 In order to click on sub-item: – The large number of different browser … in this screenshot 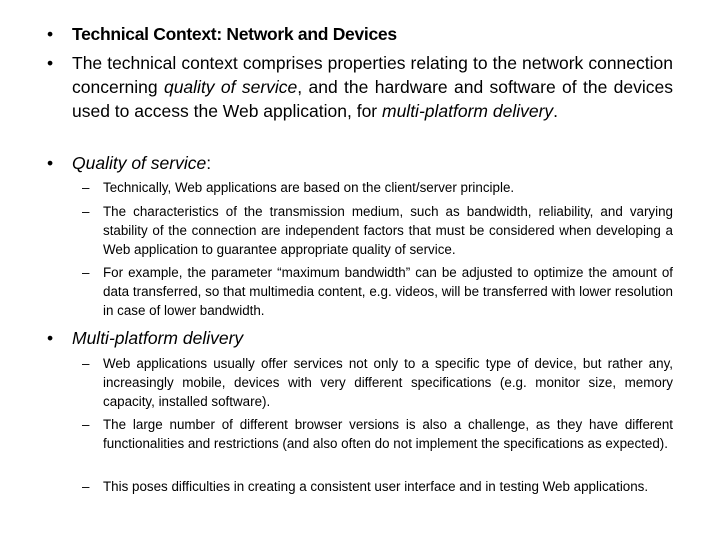, I will do `click(377, 434)`.